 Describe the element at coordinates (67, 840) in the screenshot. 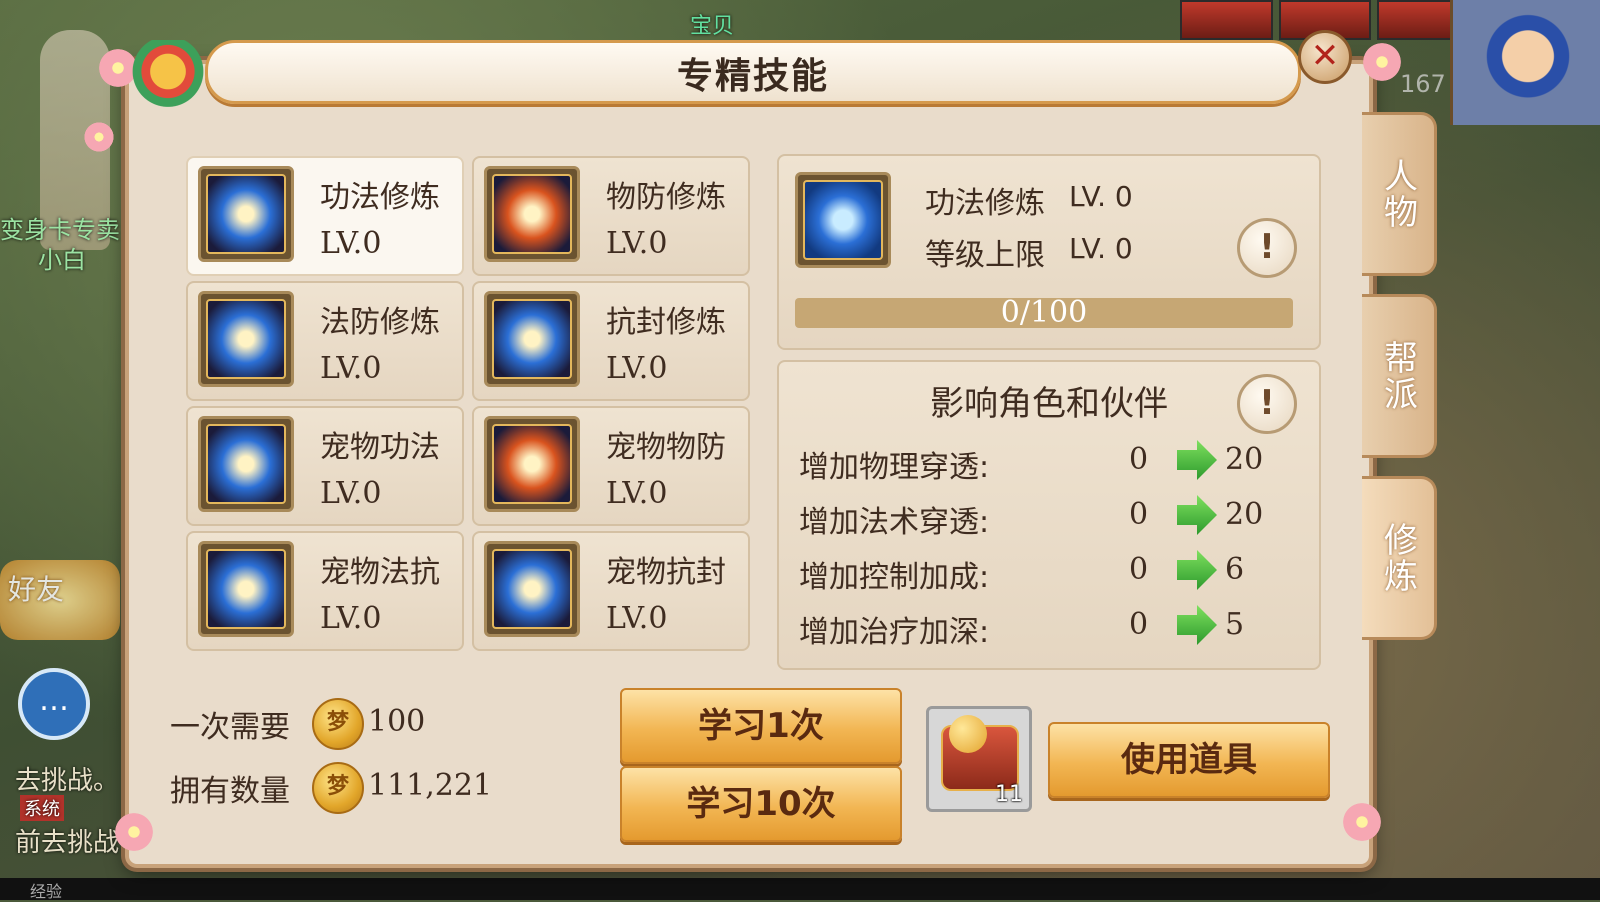

I see `quest-text-2: 前去挑战` at that location.